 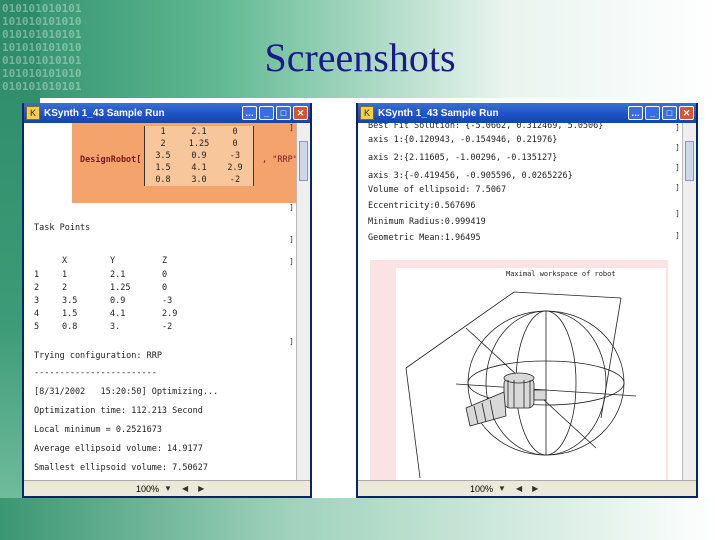 I want to click on matrix-row: 1 2.1 0, so click(x=199, y=132).